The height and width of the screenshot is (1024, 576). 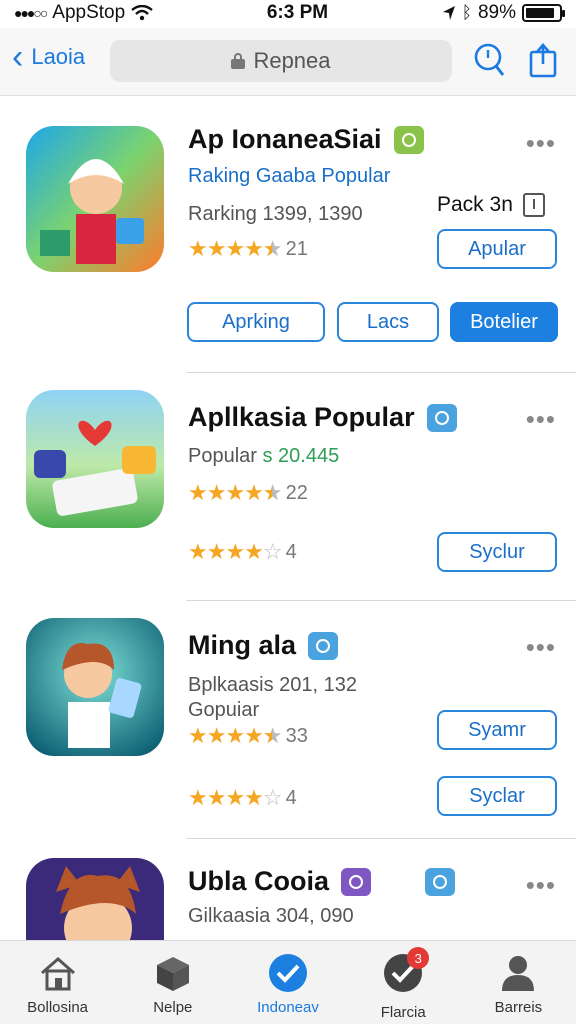 I want to click on back-label: Laoia, so click(x=58, y=56).